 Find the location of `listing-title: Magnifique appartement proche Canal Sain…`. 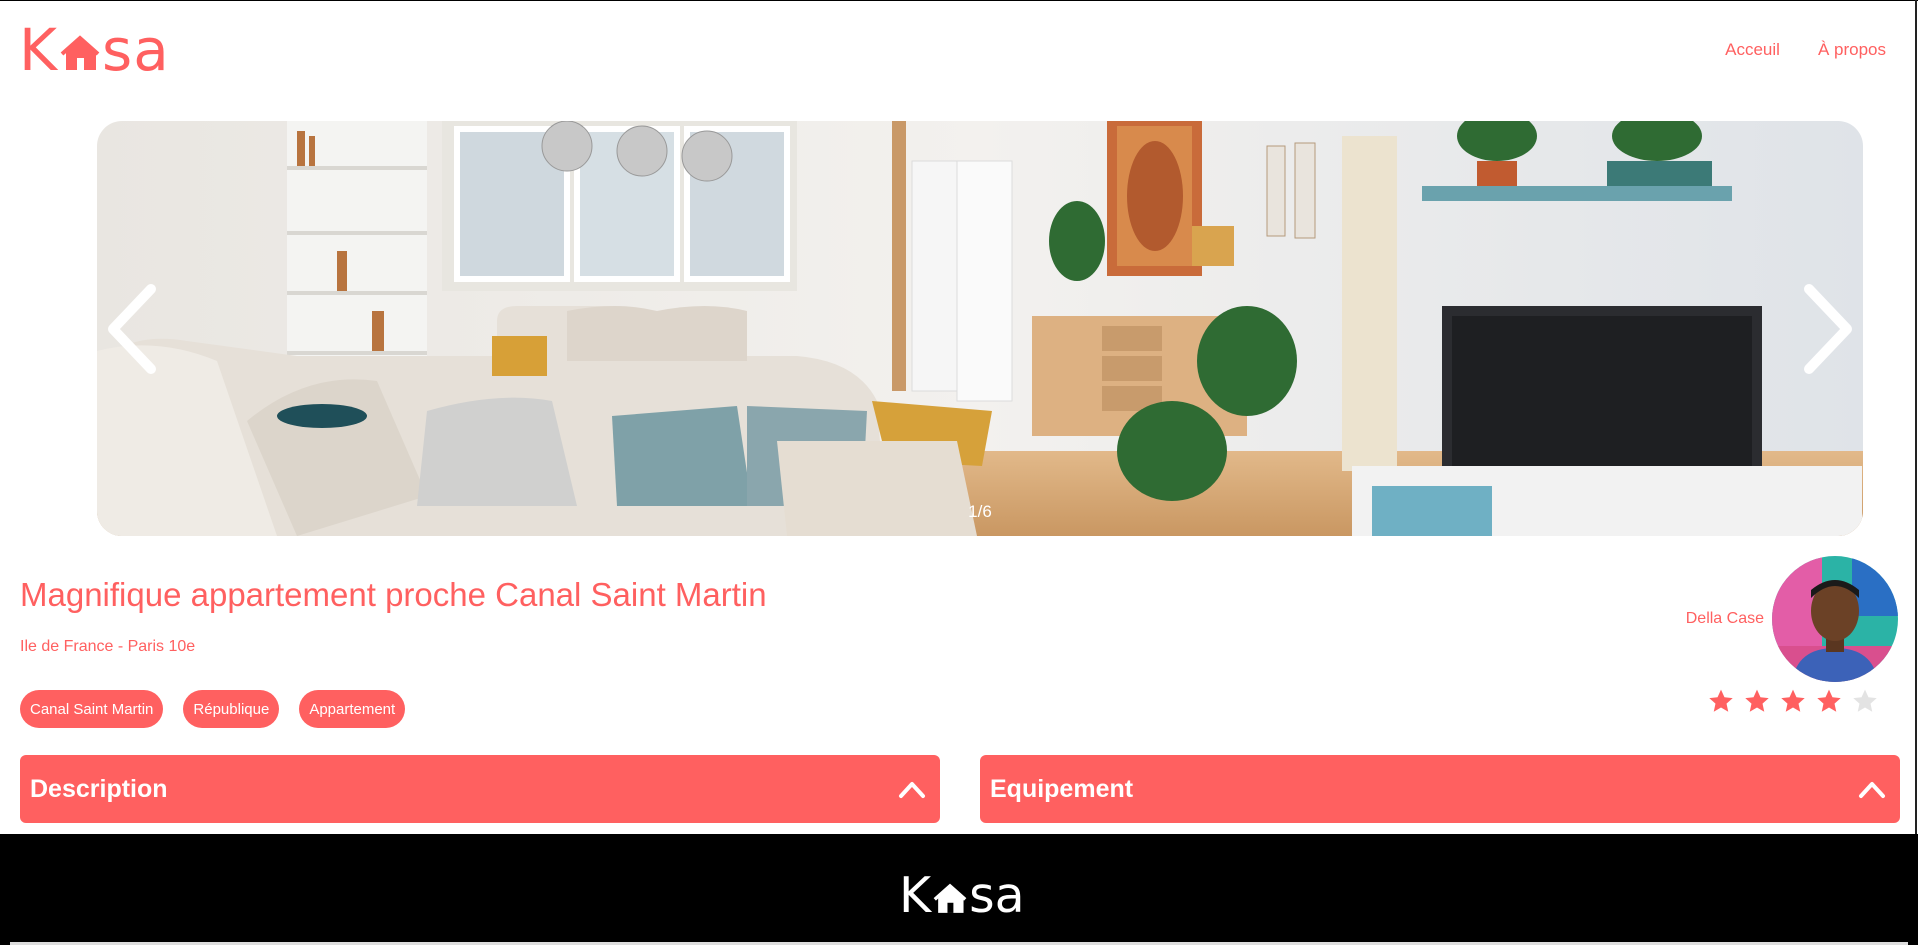

listing-title: Magnifique appartement proche Canal Sain… is located at coordinates (393, 594).